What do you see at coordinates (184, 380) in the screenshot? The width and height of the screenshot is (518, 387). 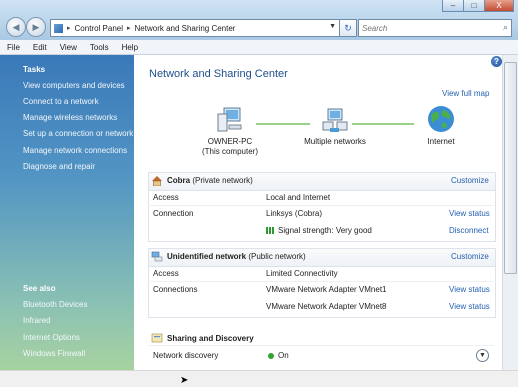 I see `mouse-cursor-icon: ➤` at bounding box center [184, 380].